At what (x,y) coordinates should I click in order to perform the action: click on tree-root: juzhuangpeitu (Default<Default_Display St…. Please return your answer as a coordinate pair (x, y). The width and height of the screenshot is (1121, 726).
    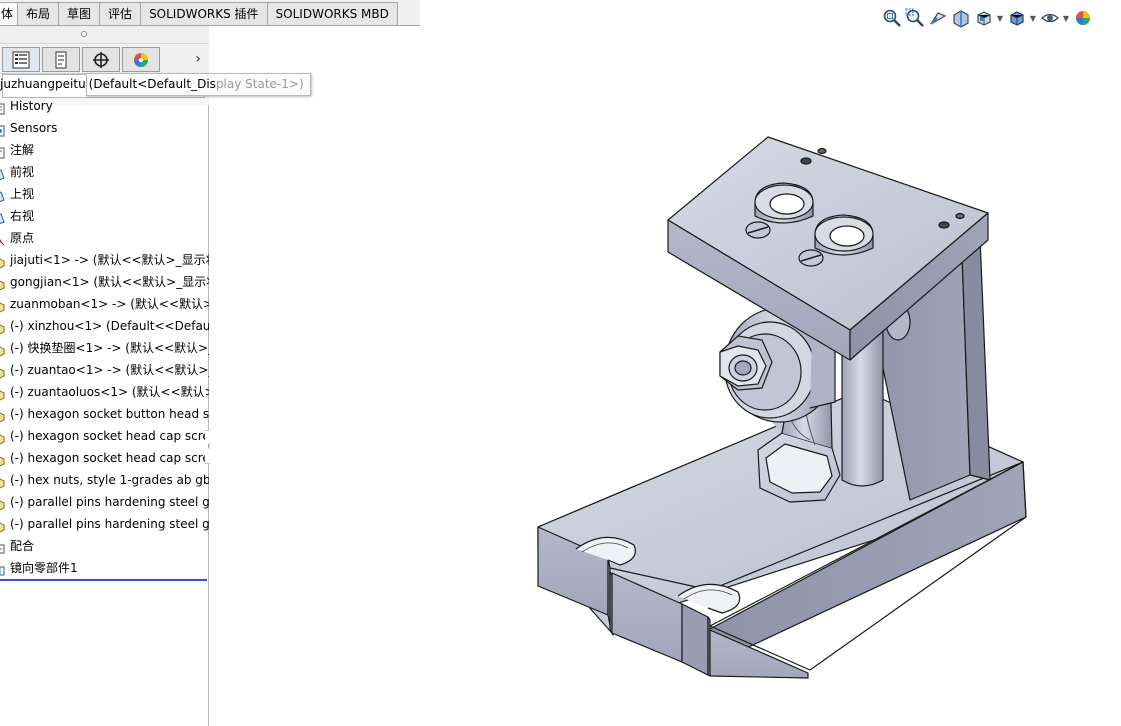
    Looking at the image, I should click on (155, 84).